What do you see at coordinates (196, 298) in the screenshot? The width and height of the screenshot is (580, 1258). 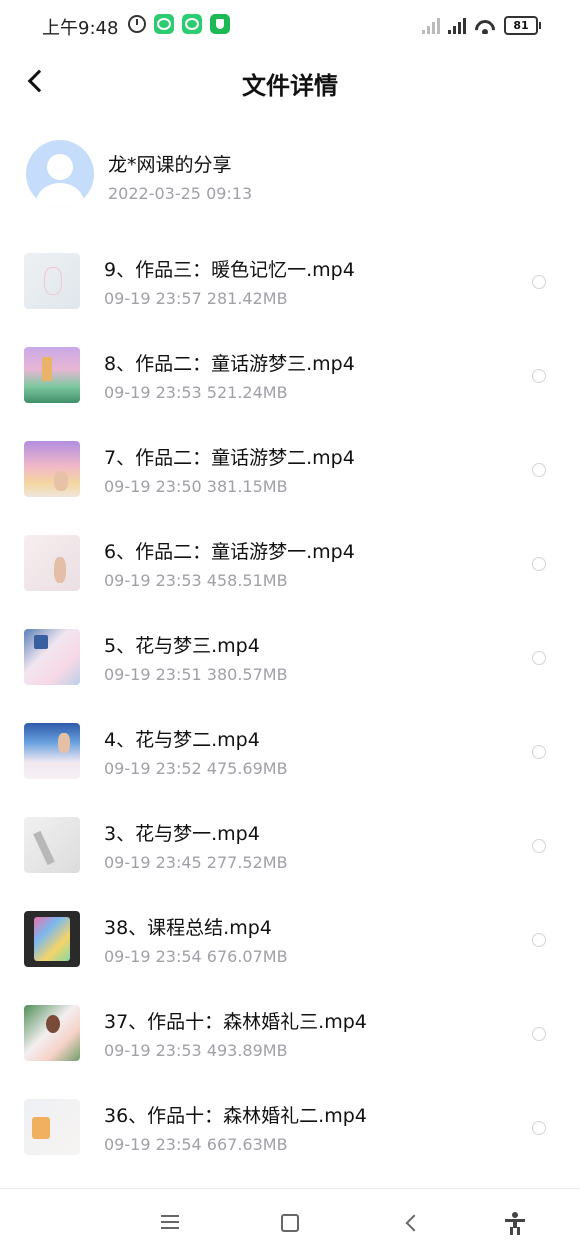 I see `file-meta: 09-19 23:57 281.42MB` at bounding box center [196, 298].